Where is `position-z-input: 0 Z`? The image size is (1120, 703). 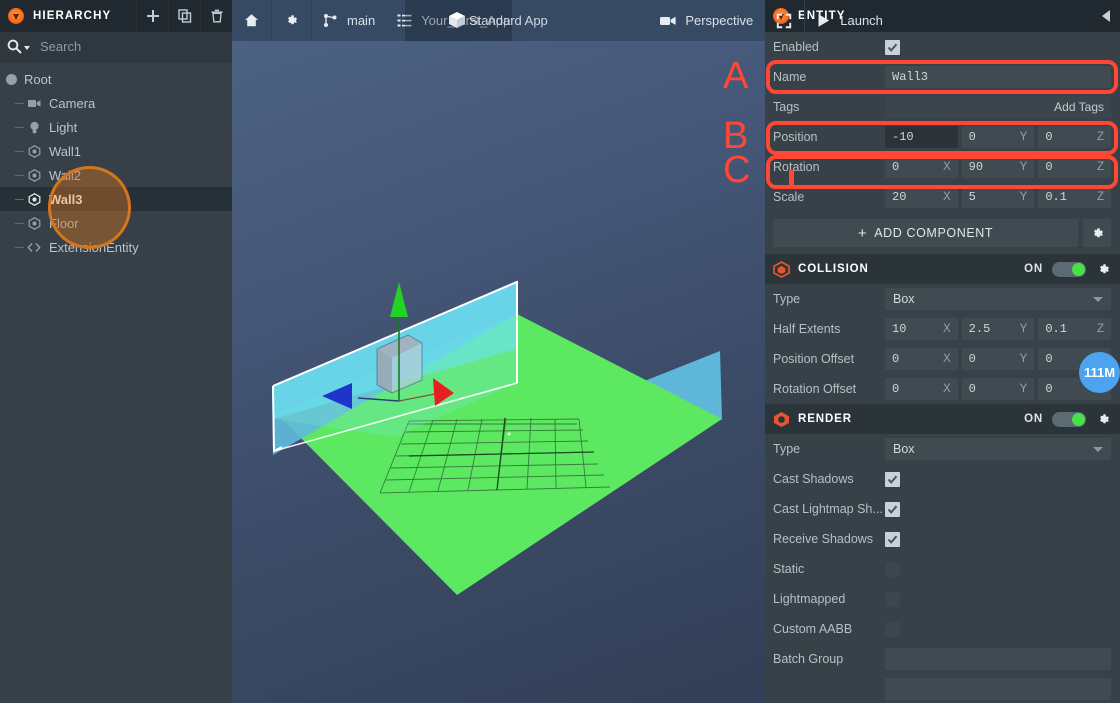 position-z-input: 0 Z is located at coordinates (1075, 137).